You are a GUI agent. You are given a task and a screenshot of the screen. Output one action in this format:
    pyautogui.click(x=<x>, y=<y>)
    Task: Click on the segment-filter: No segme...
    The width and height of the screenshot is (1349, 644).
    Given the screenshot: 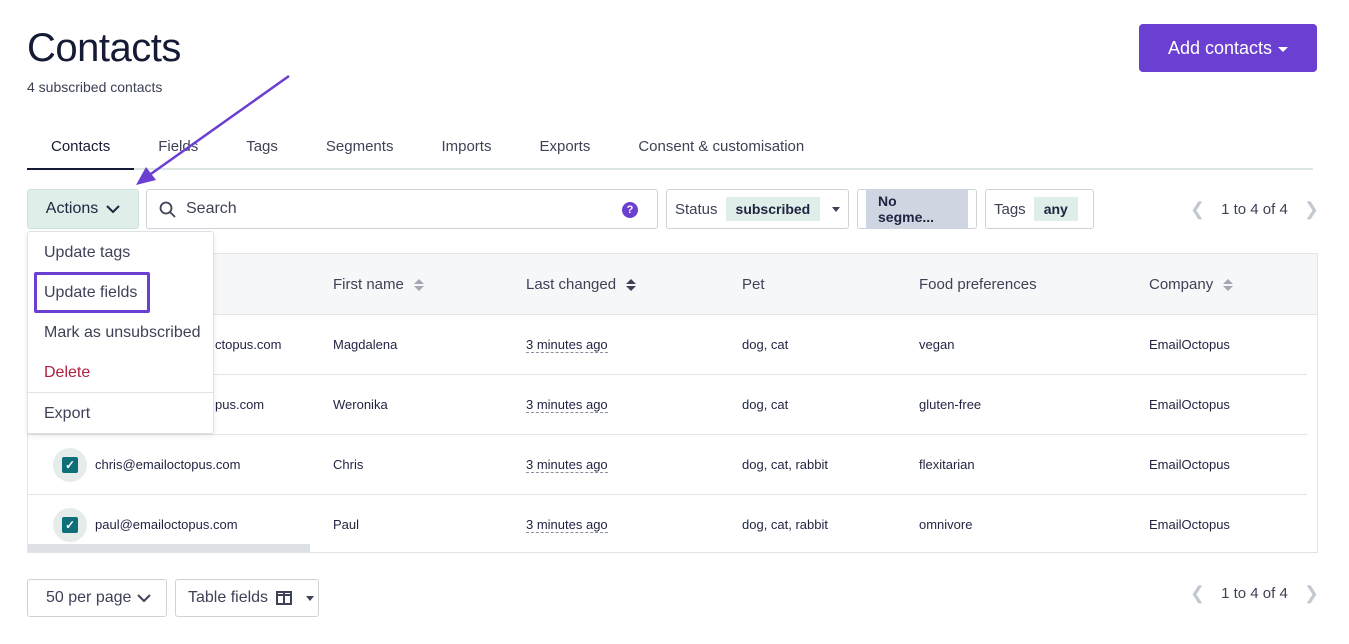 What is the action you would take?
    pyautogui.click(x=917, y=209)
    